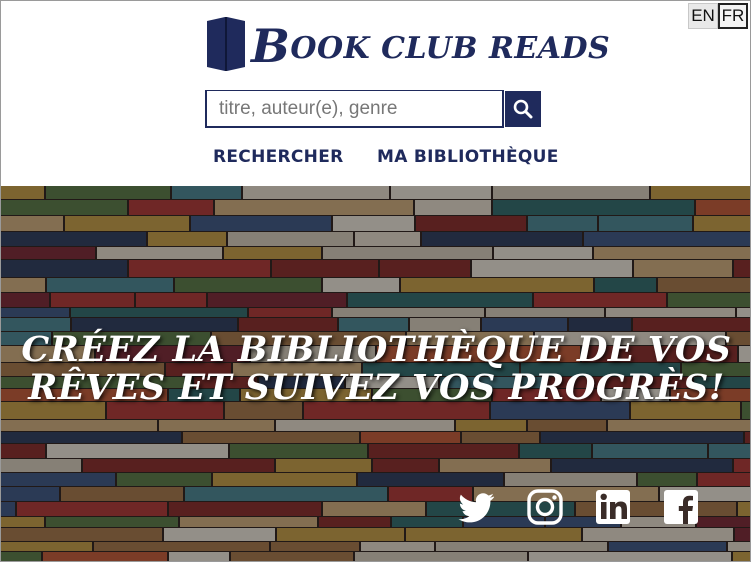 This screenshot has width=751, height=562. I want to click on search-button, so click(523, 109).